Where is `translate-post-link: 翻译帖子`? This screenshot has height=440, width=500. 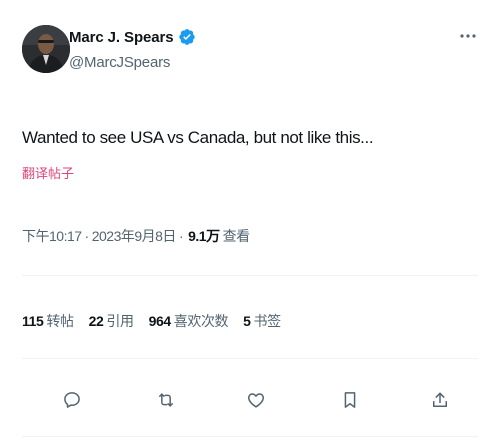
translate-post-link: 翻译帖子 is located at coordinates (48, 172).